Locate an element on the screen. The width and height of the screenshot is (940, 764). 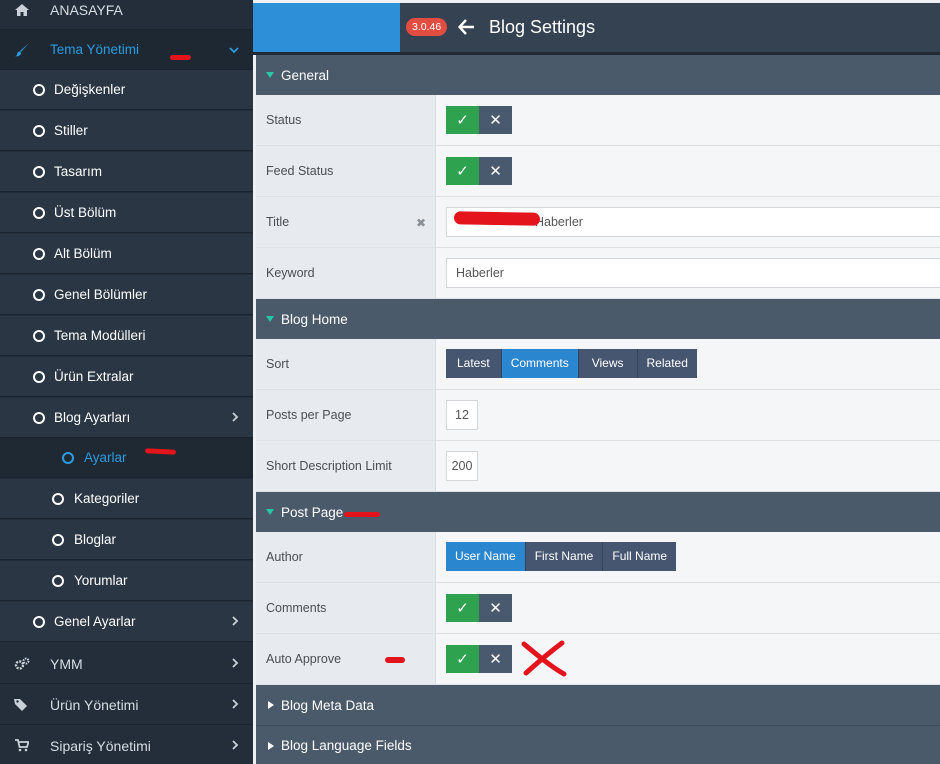
sort-button-group: Latest Comments Views Related is located at coordinates (571, 363).